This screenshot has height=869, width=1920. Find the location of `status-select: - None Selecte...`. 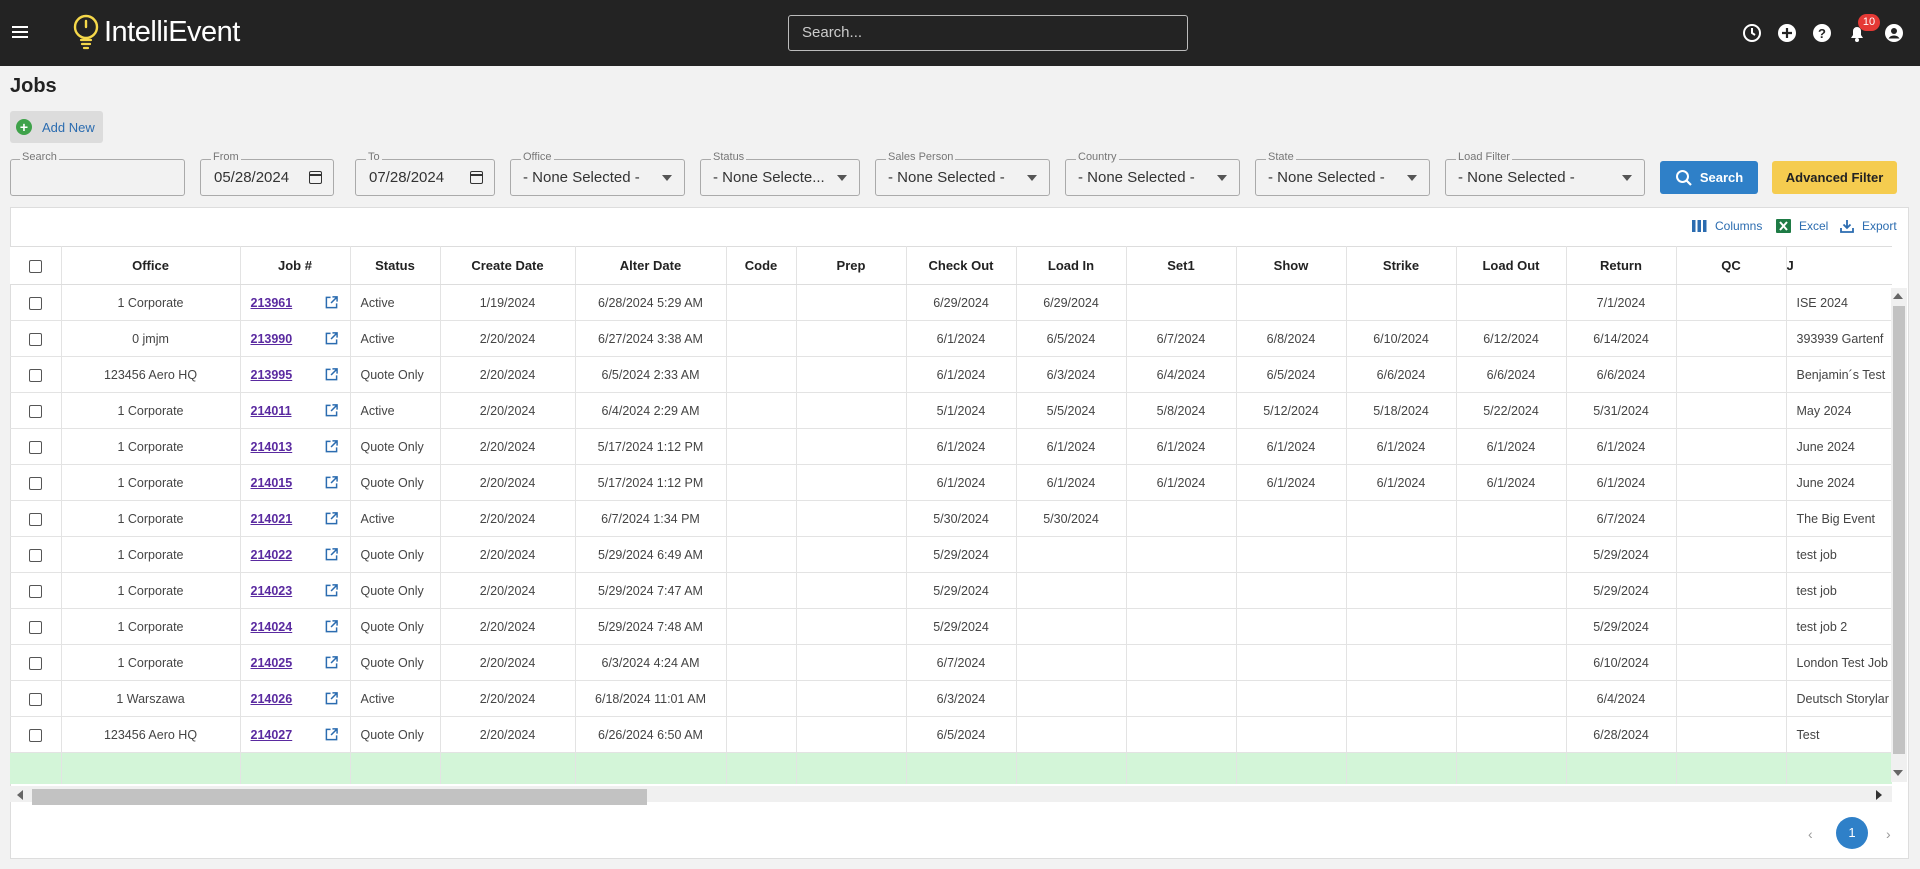

status-select: - None Selecte... is located at coordinates (780, 177).